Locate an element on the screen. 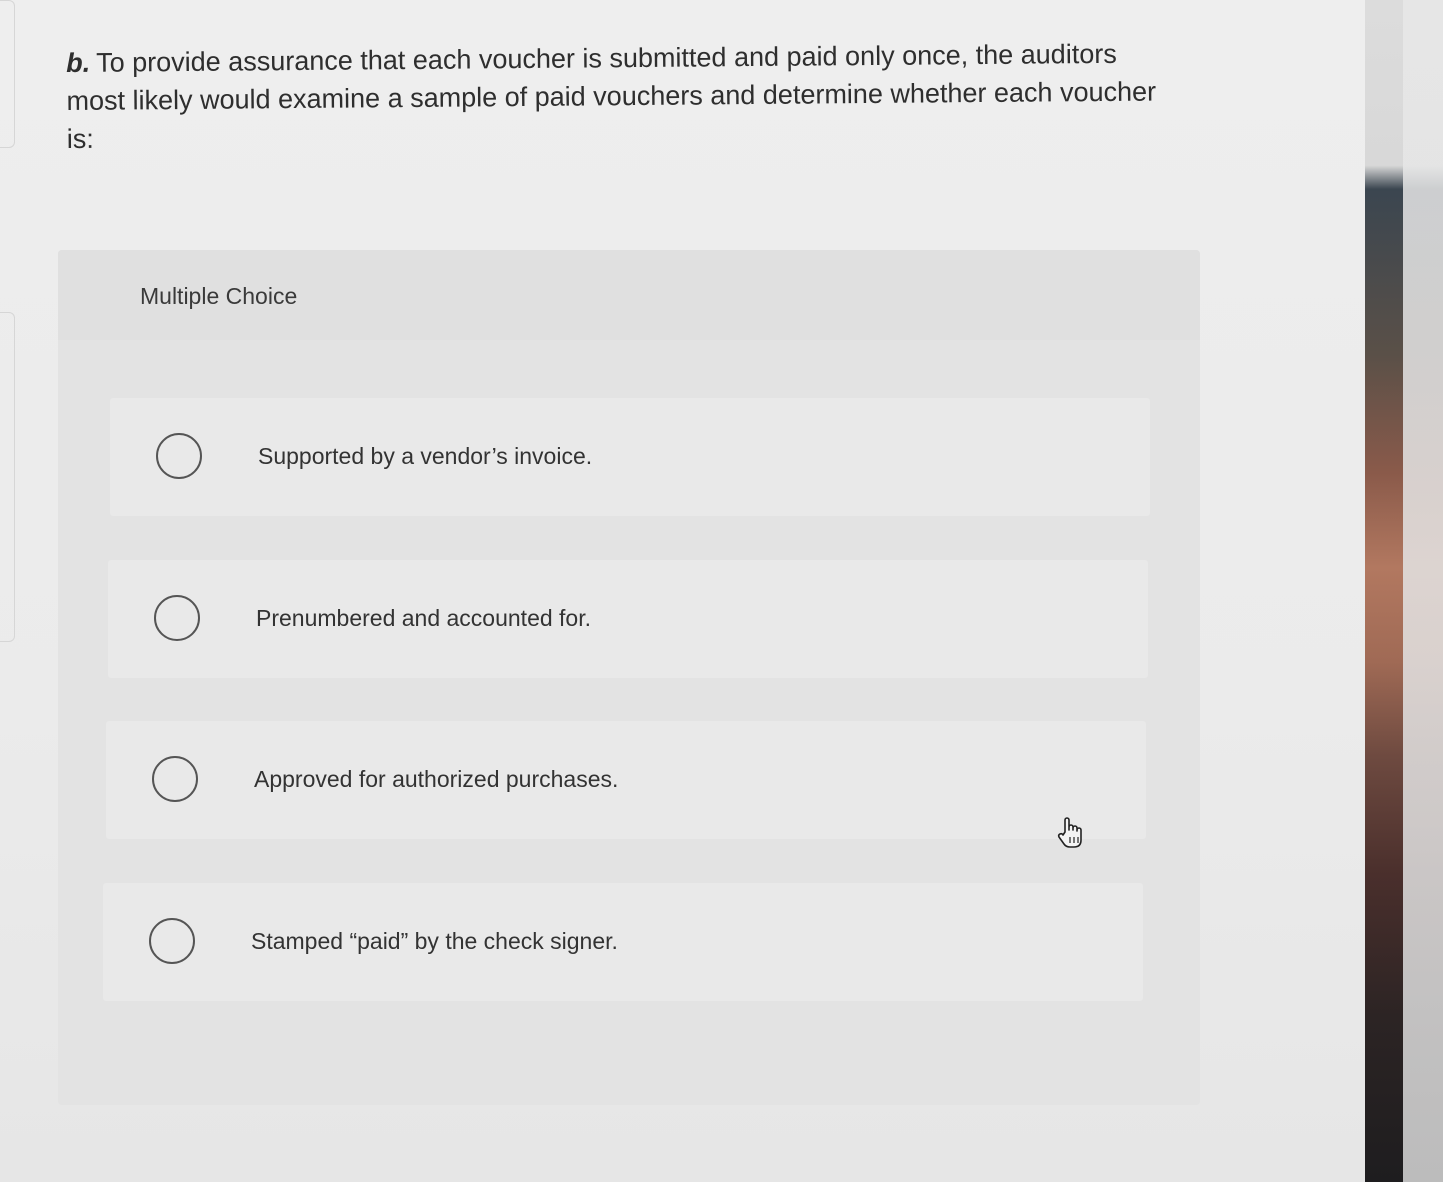  answer-option-label: Approved for authorized purchases. is located at coordinates (436, 779).